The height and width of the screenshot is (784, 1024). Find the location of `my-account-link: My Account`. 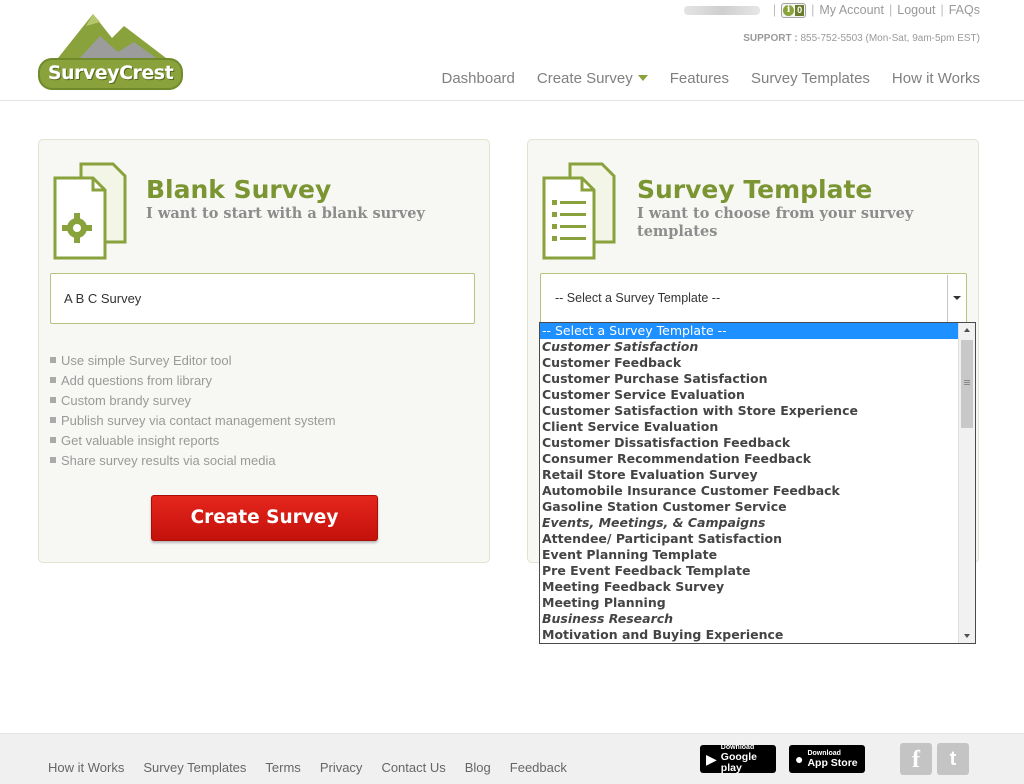

my-account-link: My Account is located at coordinates (851, 10).